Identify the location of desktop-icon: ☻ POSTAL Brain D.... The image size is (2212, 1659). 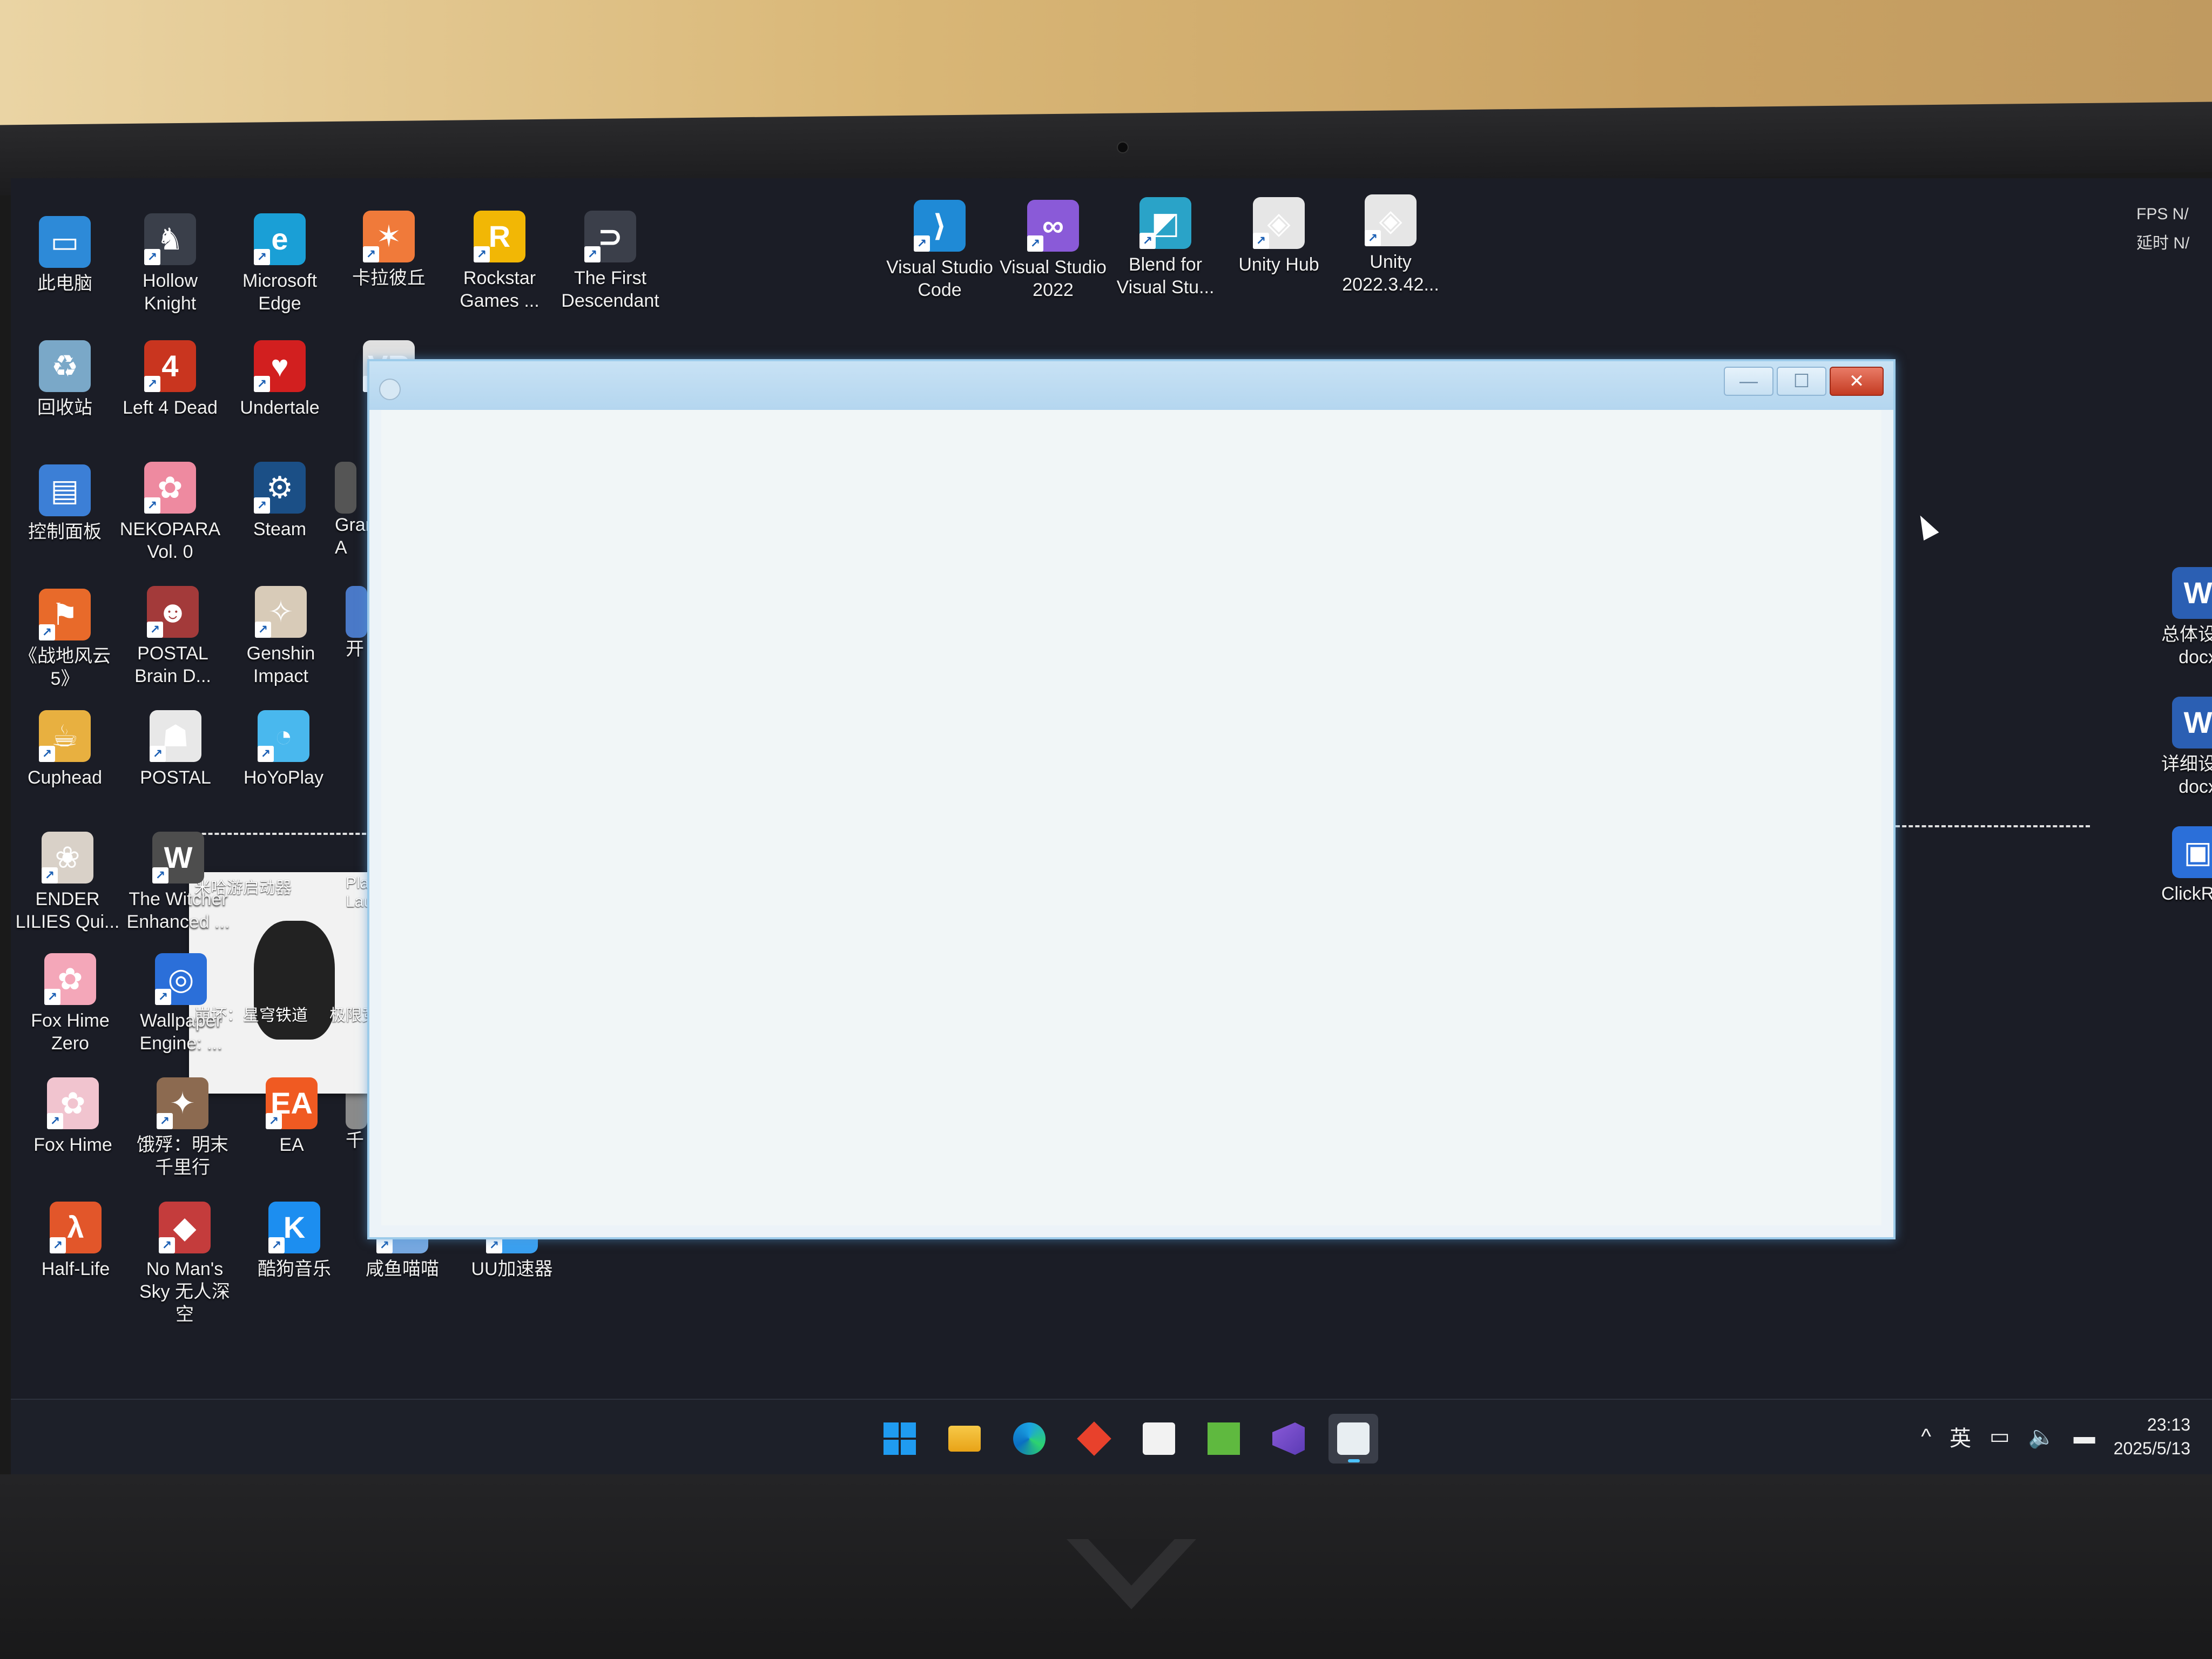
(173, 636).